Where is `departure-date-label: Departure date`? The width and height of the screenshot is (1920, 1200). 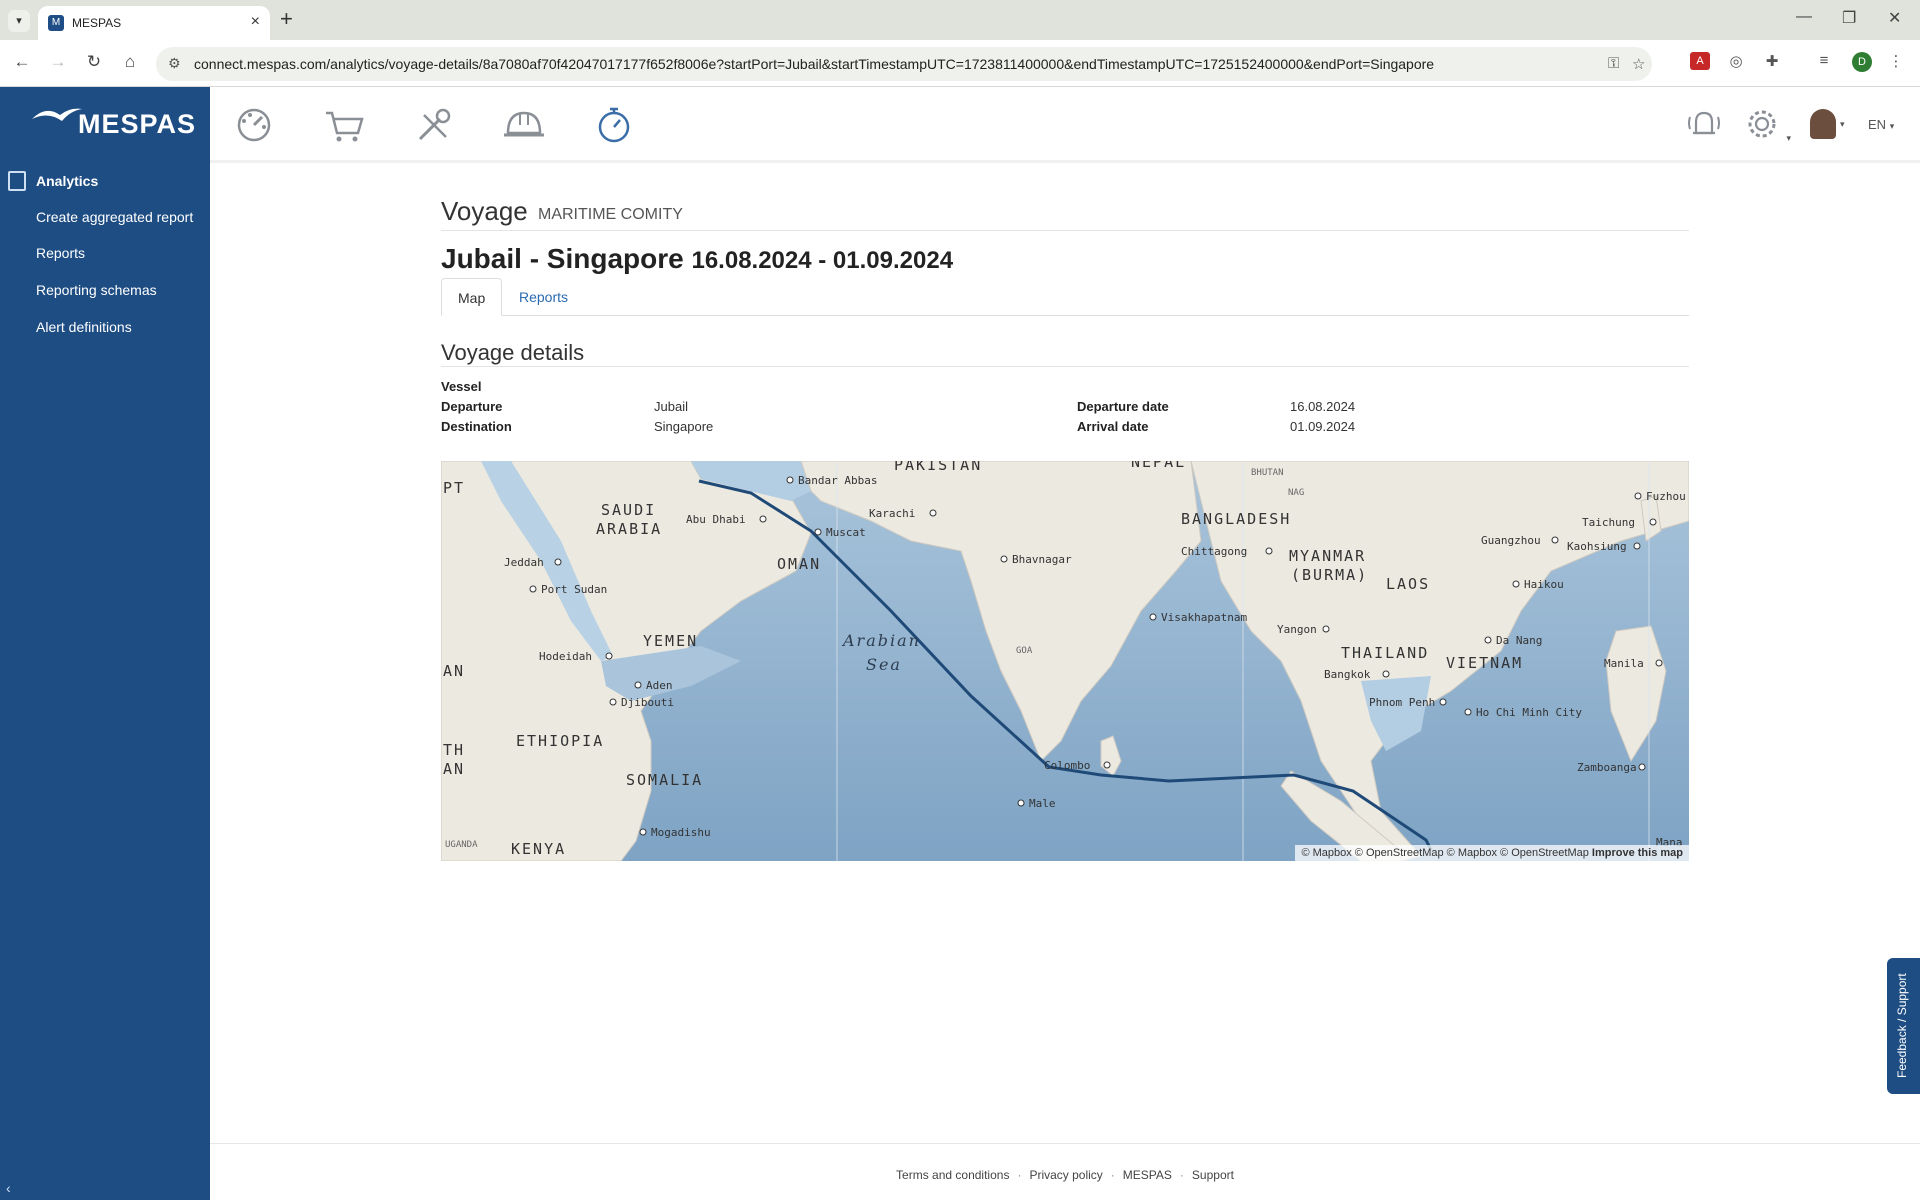
departure-date-label: Departure date is located at coordinates (1123, 406).